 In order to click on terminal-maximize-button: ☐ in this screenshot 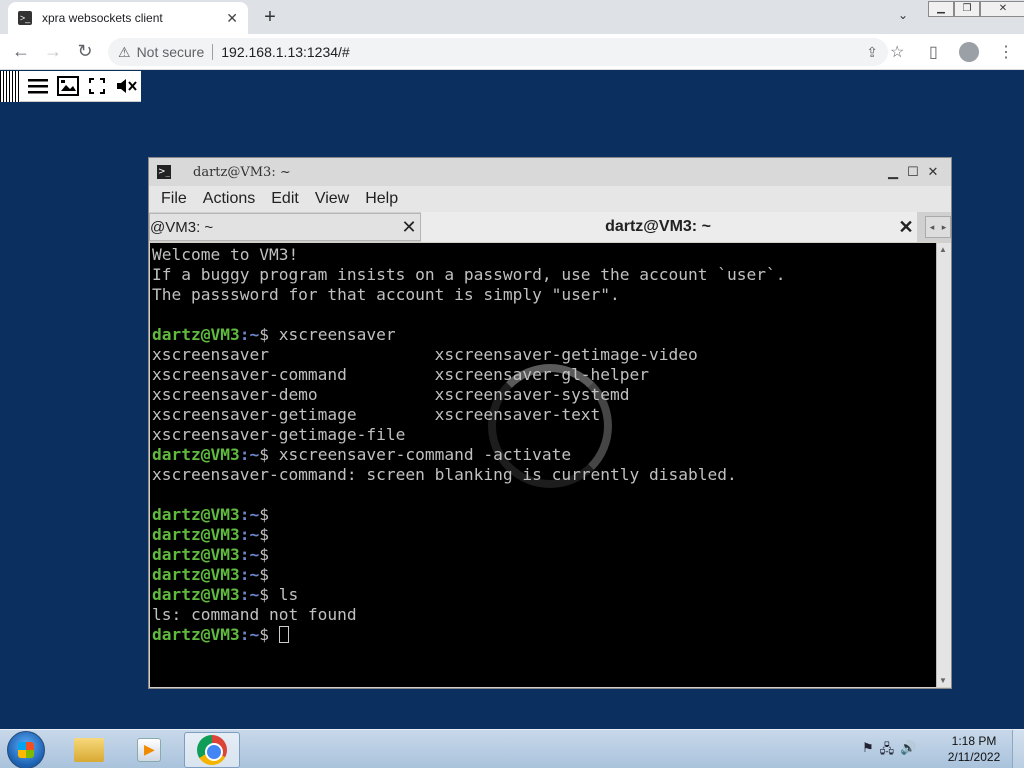, I will do `click(913, 172)`.